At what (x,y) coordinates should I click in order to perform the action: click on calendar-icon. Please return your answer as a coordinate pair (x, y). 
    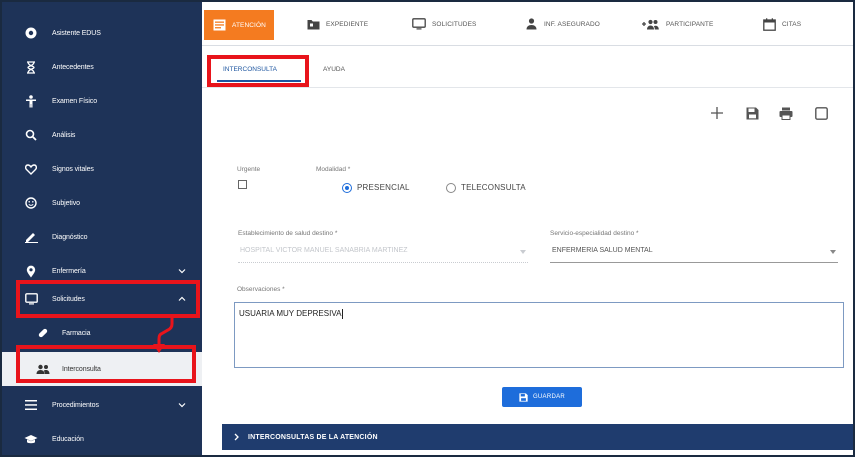
    Looking at the image, I should click on (769, 24).